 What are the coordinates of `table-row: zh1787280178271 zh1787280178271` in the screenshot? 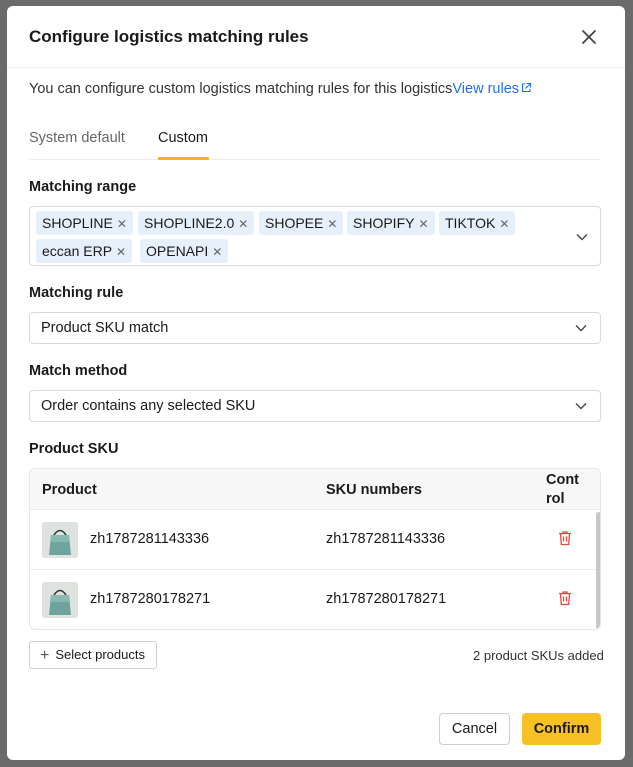 It's located at (315, 599).